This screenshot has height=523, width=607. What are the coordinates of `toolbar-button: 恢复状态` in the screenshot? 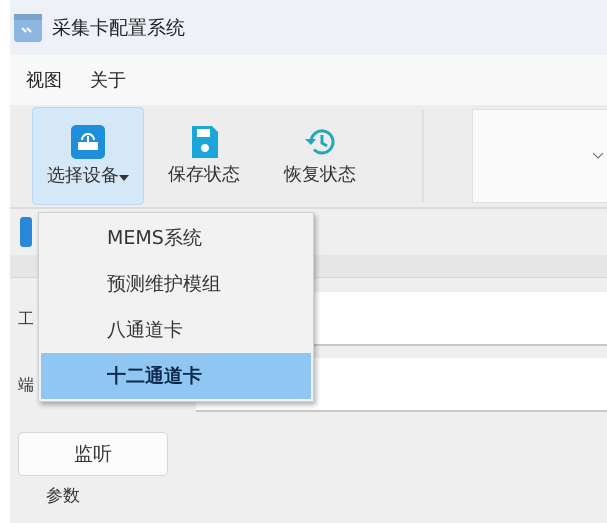 It's located at (320, 156).